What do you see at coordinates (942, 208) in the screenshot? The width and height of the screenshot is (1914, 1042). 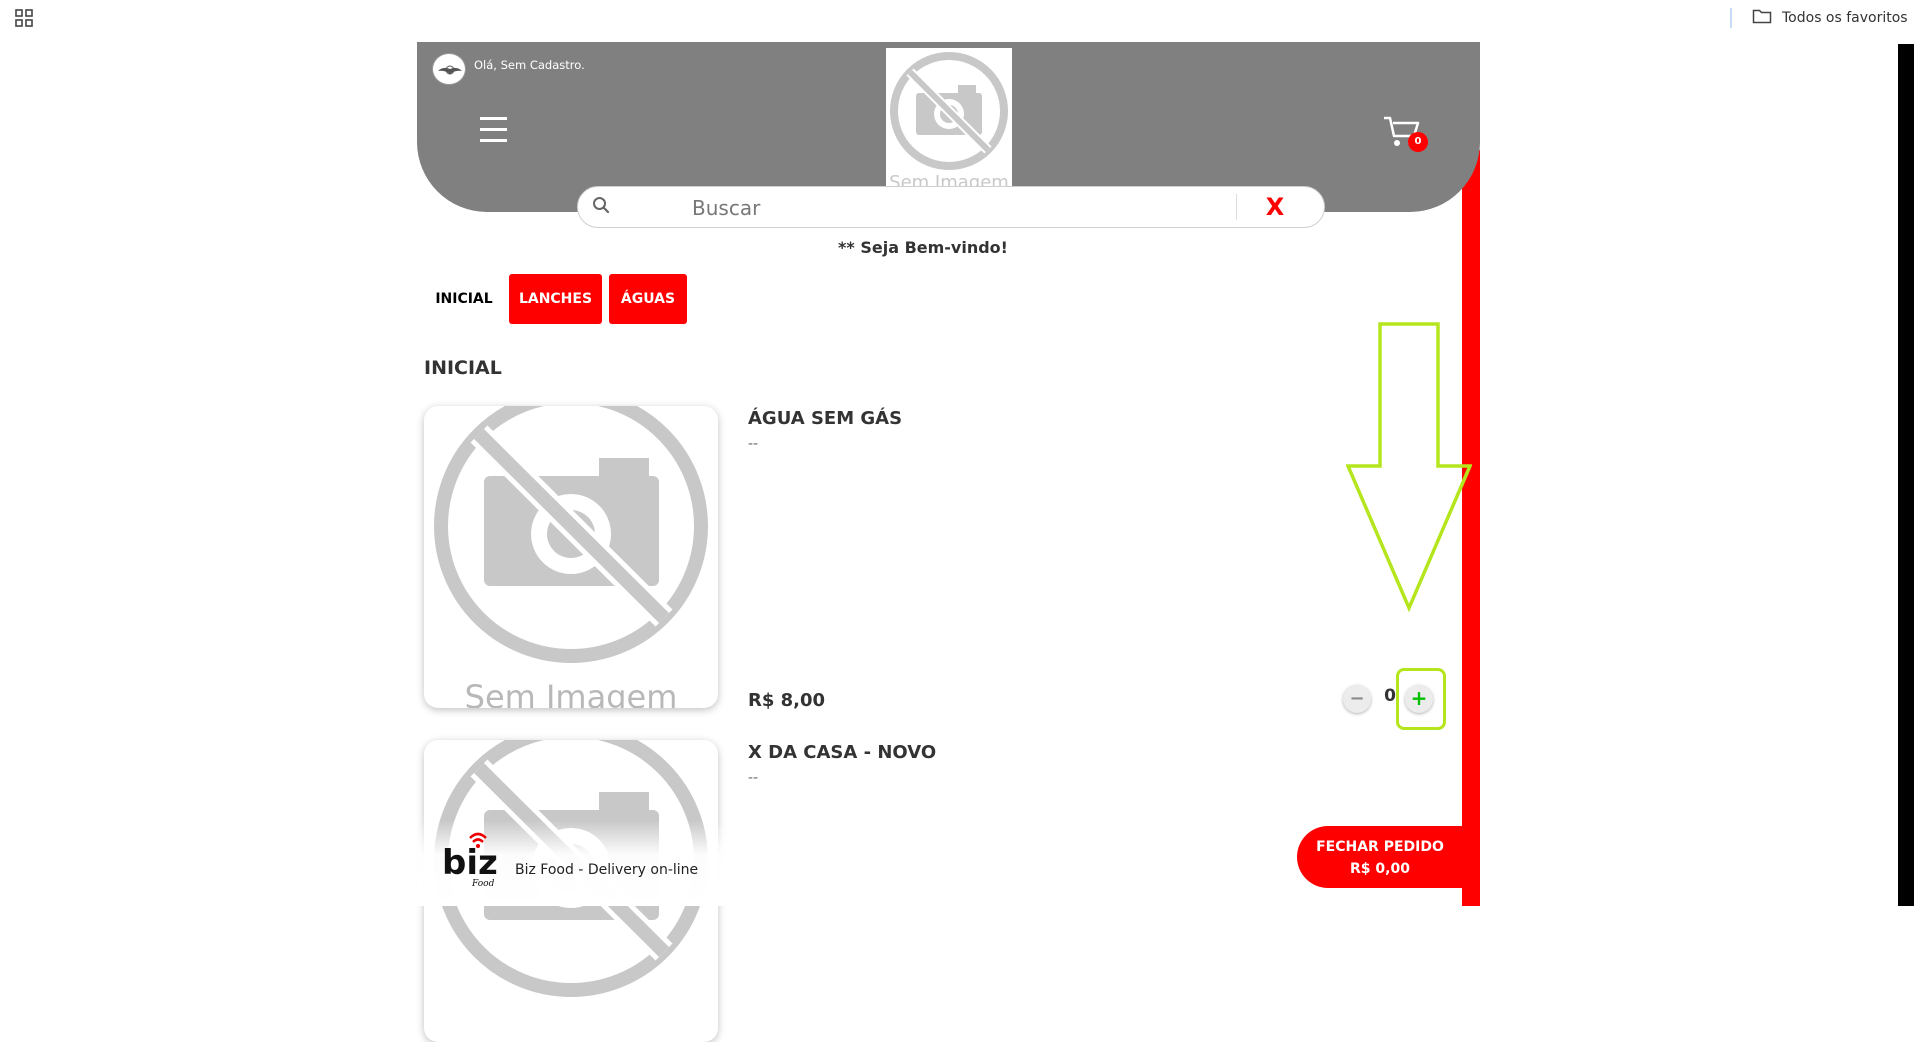 I see `search-input` at bounding box center [942, 208].